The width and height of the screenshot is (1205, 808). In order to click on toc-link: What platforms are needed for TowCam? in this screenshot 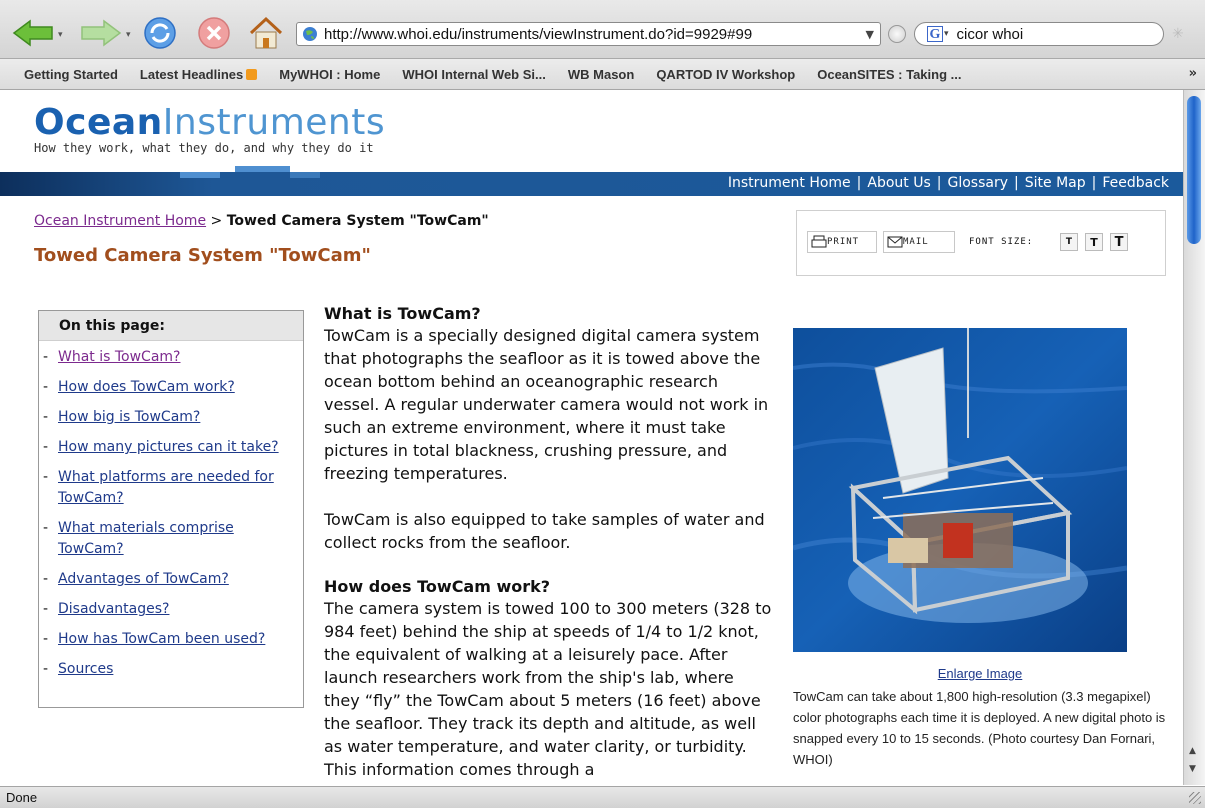, I will do `click(166, 487)`.